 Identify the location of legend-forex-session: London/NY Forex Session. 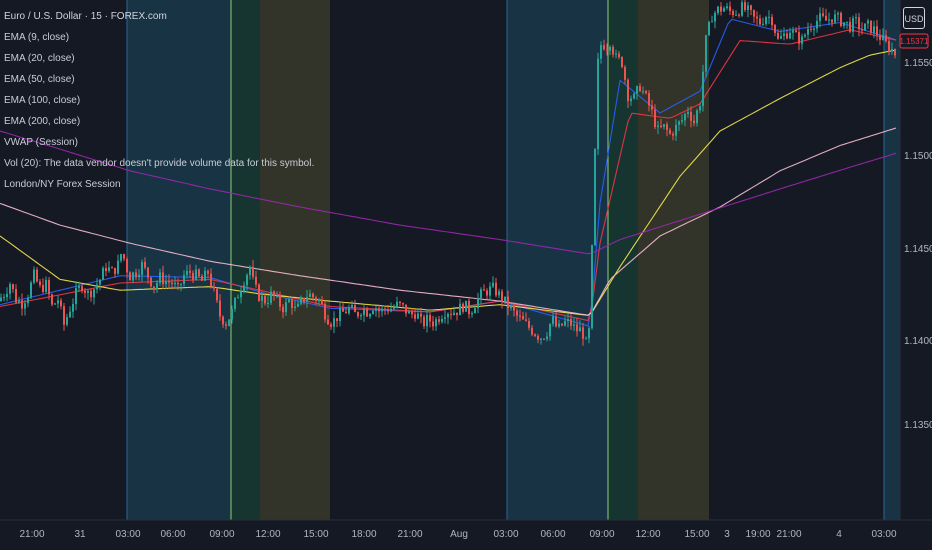
(159, 184).